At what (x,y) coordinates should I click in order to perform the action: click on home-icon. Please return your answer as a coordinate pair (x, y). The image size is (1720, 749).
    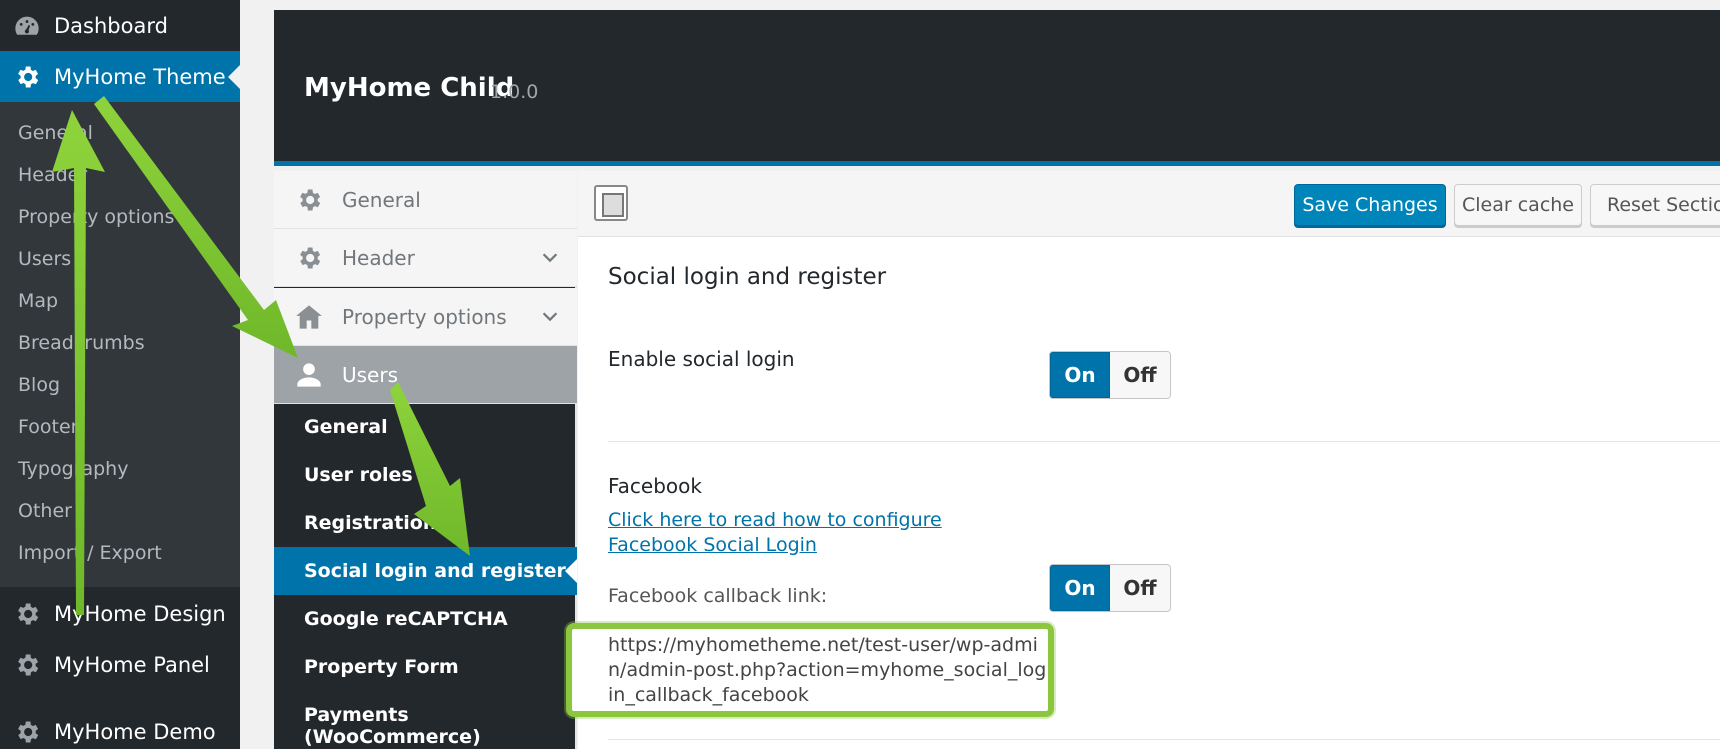
    Looking at the image, I should click on (309, 317).